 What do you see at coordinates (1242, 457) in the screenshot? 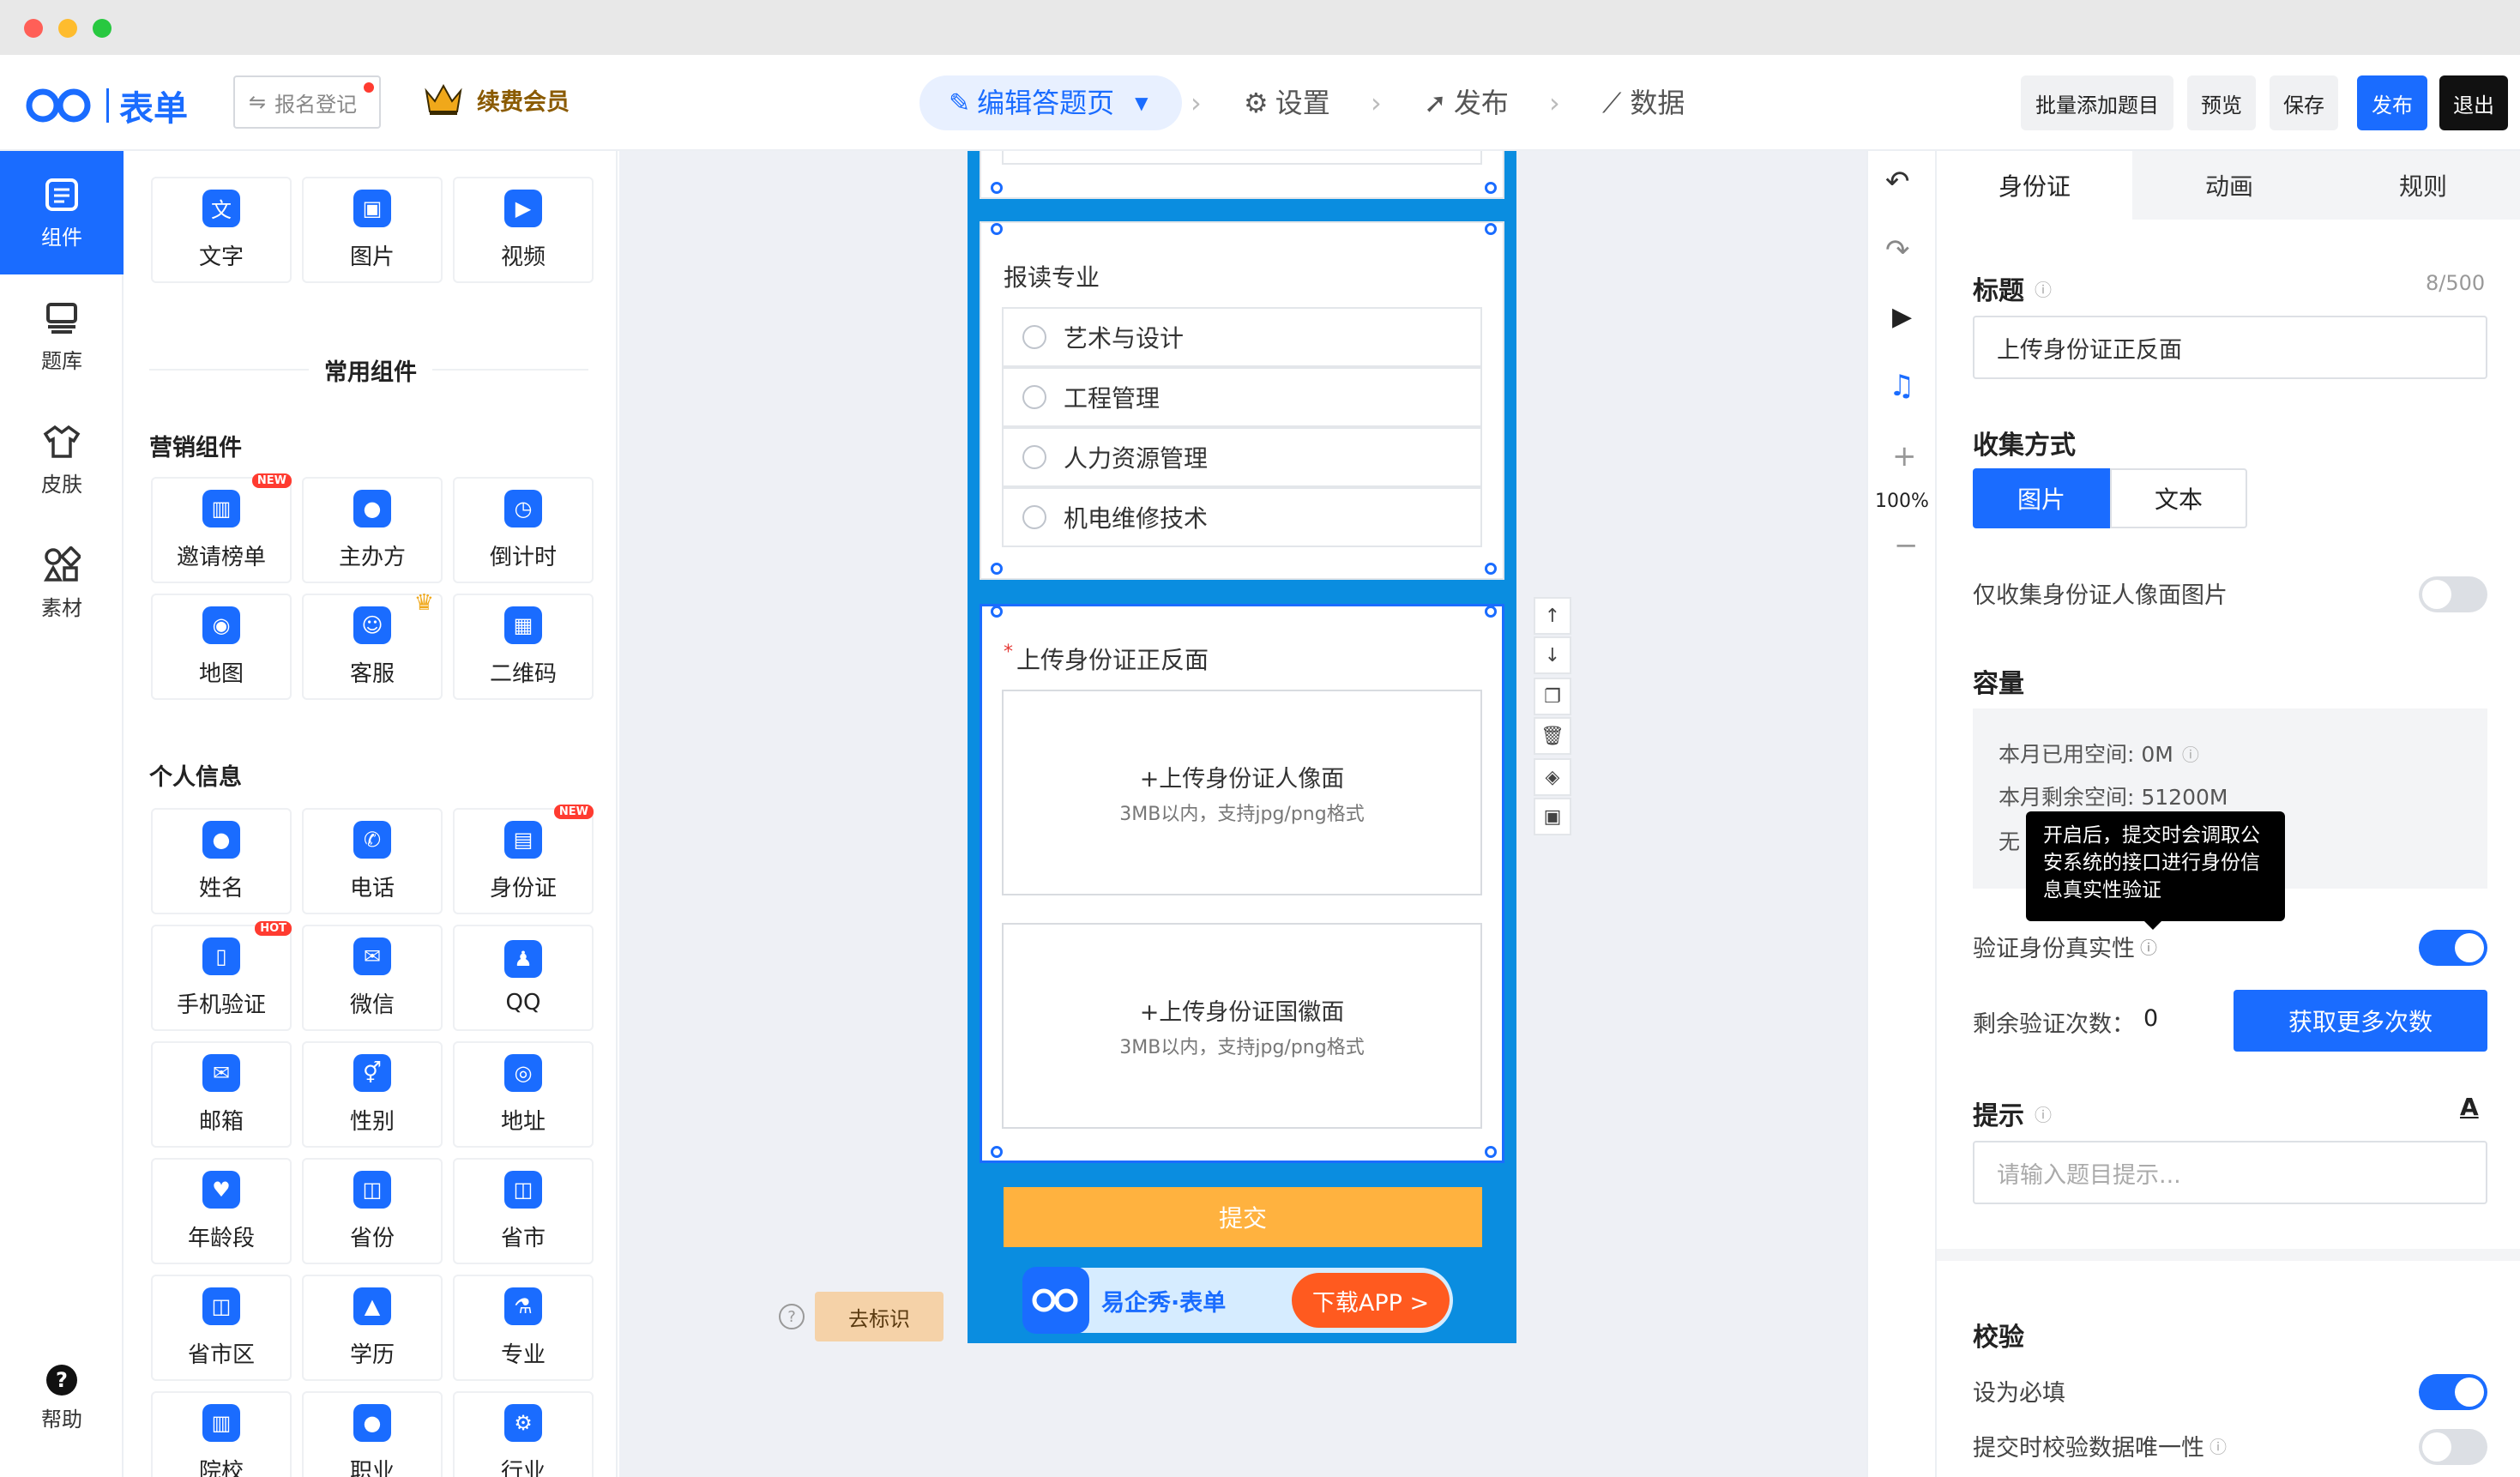
I see `option-item: 人力资源管理` at bounding box center [1242, 457].